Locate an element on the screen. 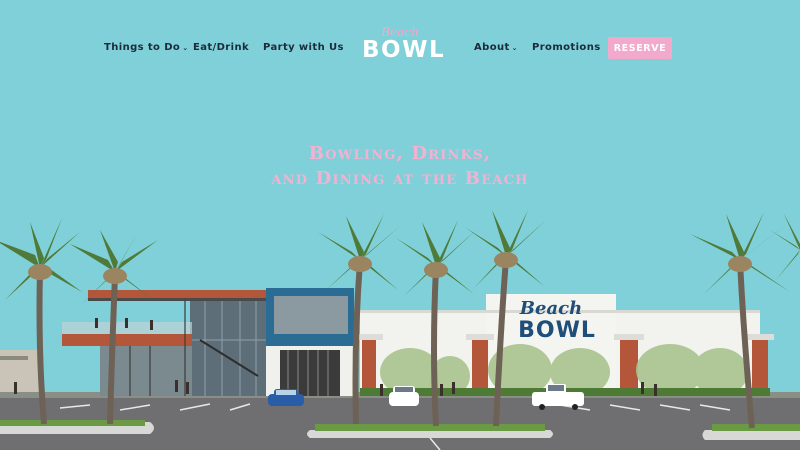  nav-promotions: Promotions is located at coordinates (566, 47).